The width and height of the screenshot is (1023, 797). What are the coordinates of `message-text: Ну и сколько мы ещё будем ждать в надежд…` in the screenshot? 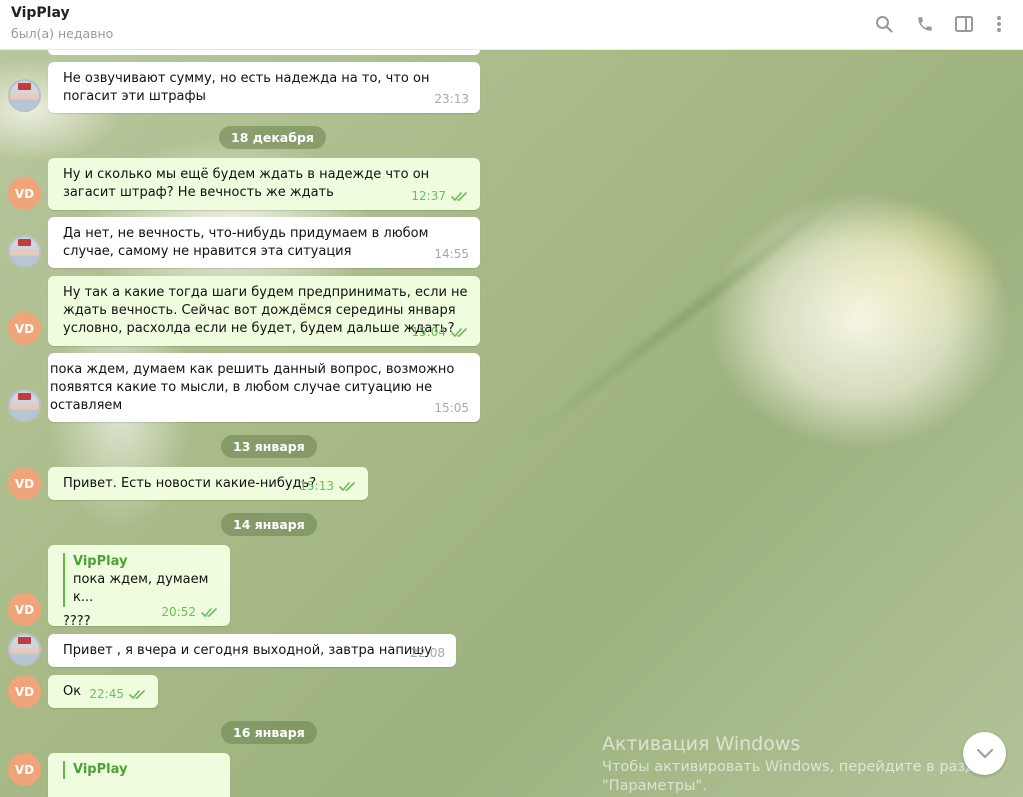 It's located at (246, 183).